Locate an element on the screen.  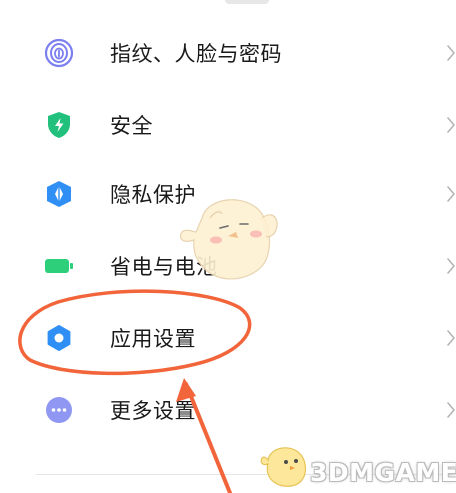
menu-item-security: 安全 is located at coordinates (228, 125).